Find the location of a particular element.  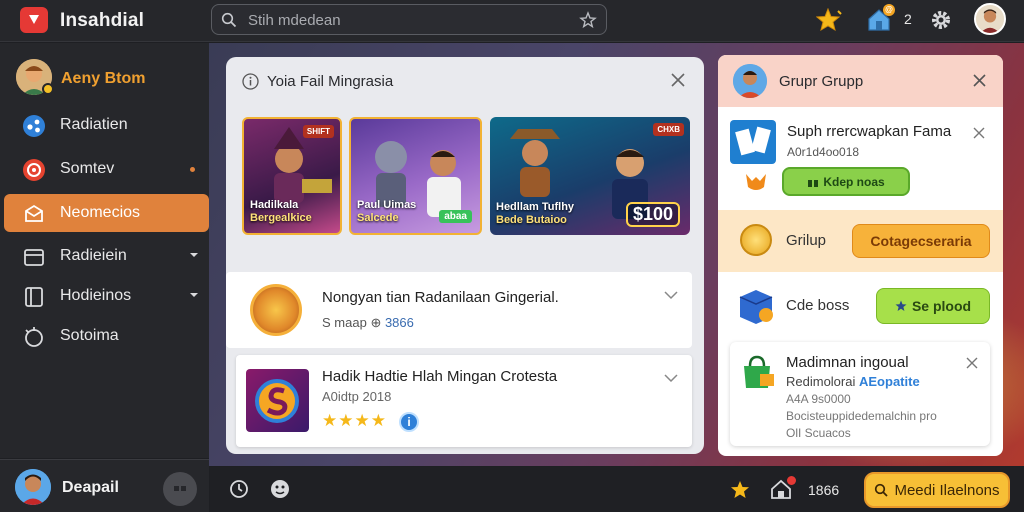

sidebar-user: Aeny Btom is located at coordinates (111, 78).